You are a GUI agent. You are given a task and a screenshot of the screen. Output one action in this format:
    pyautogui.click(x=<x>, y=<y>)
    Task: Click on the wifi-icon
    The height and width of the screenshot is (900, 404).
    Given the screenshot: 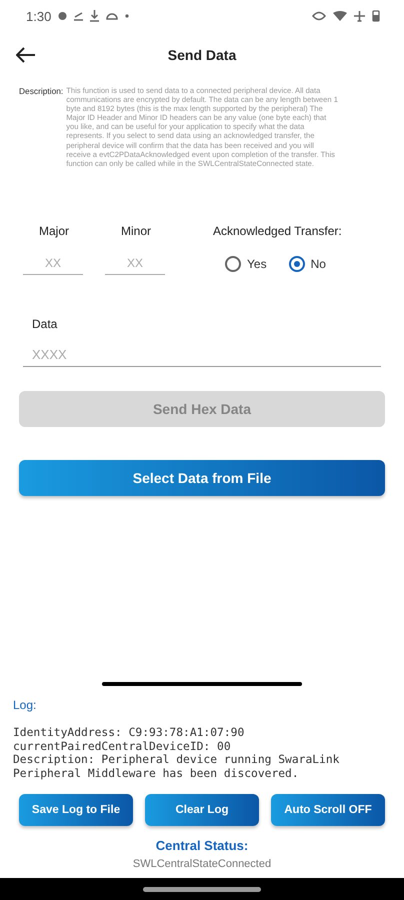 What is the action you would take?
    pyautogui.click(x=340, y=16)
    